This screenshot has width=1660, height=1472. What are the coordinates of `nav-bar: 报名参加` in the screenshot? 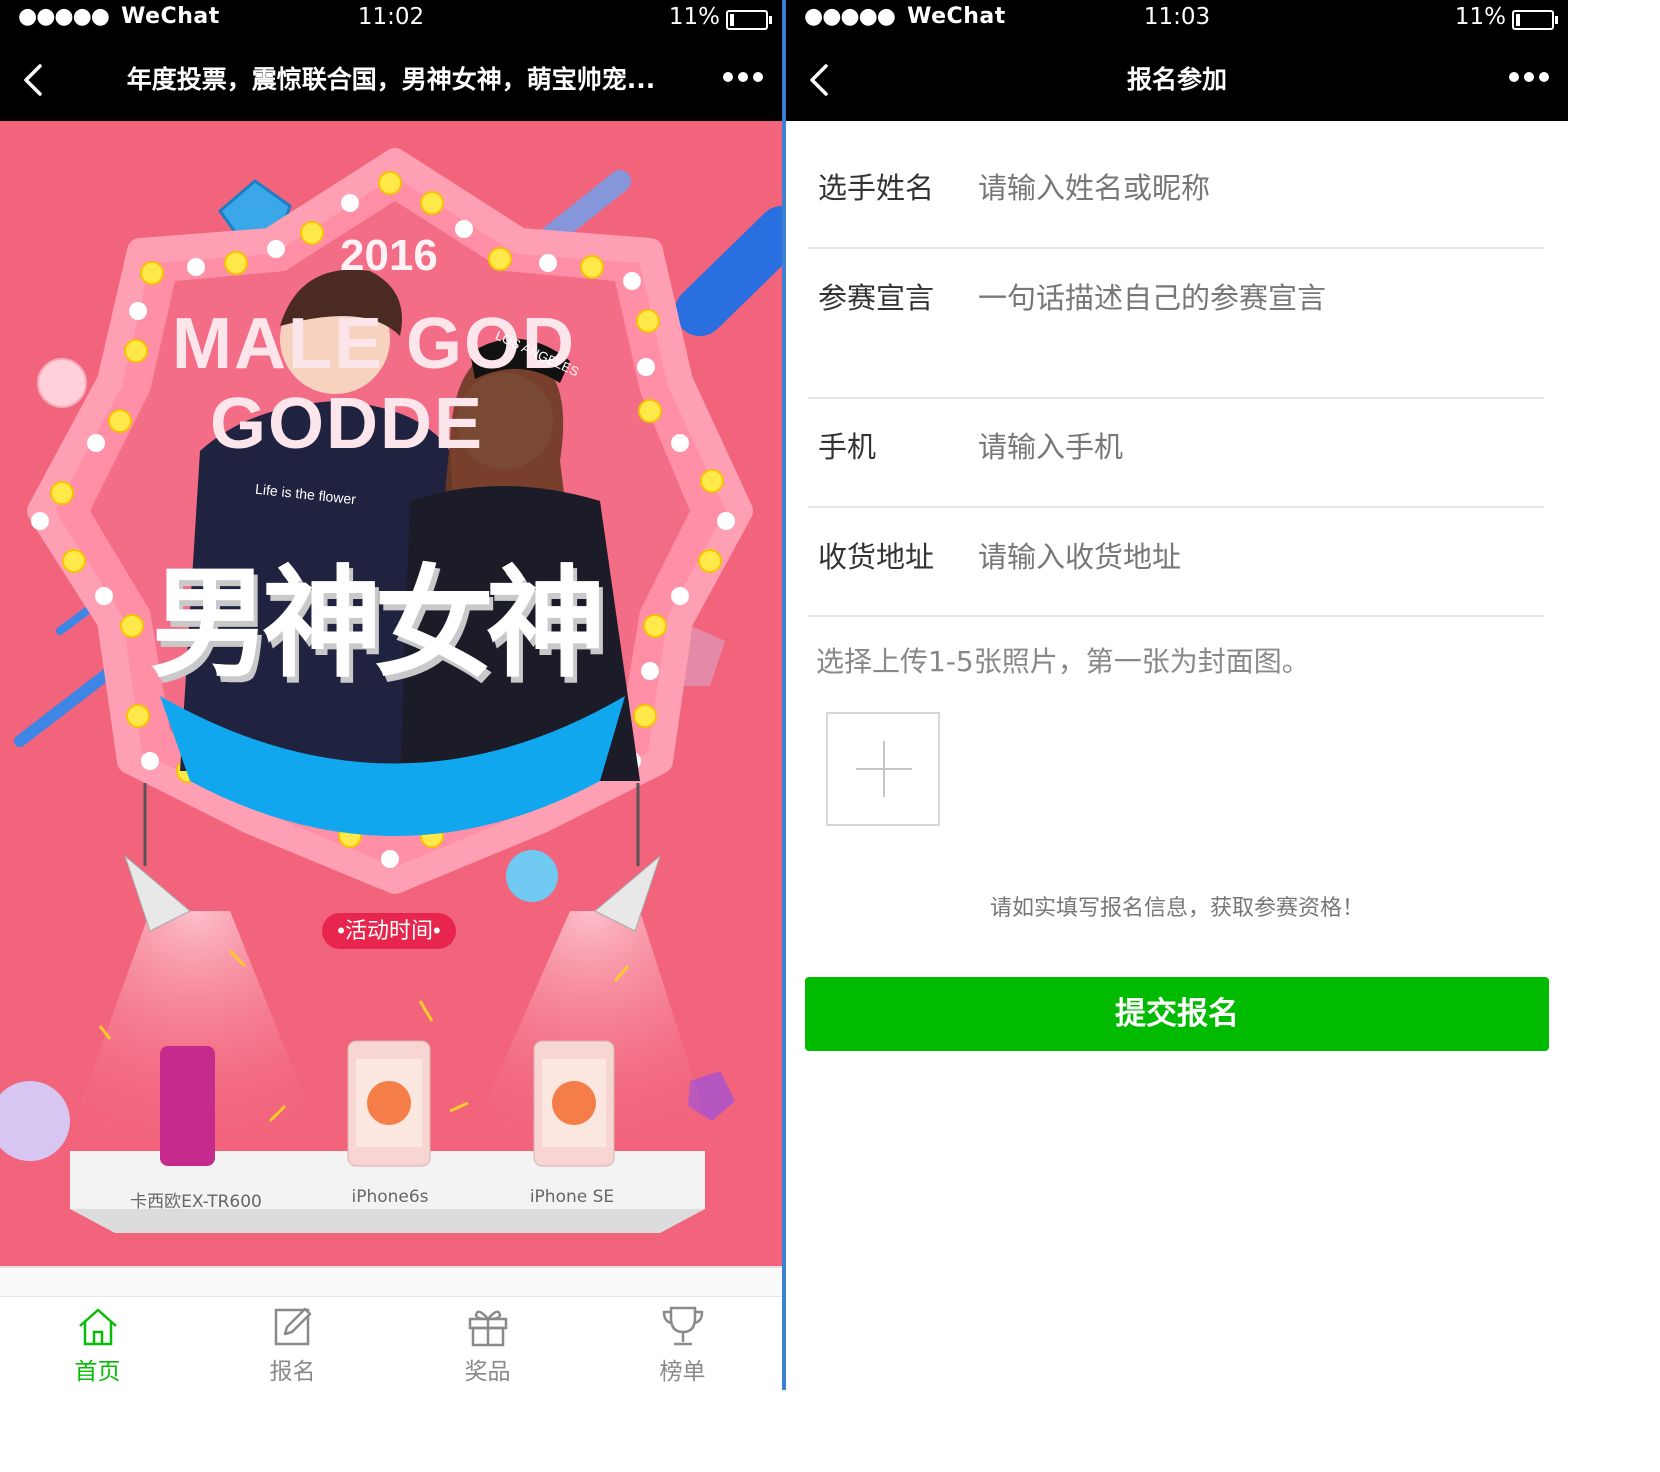 It's located at (1177, 79).